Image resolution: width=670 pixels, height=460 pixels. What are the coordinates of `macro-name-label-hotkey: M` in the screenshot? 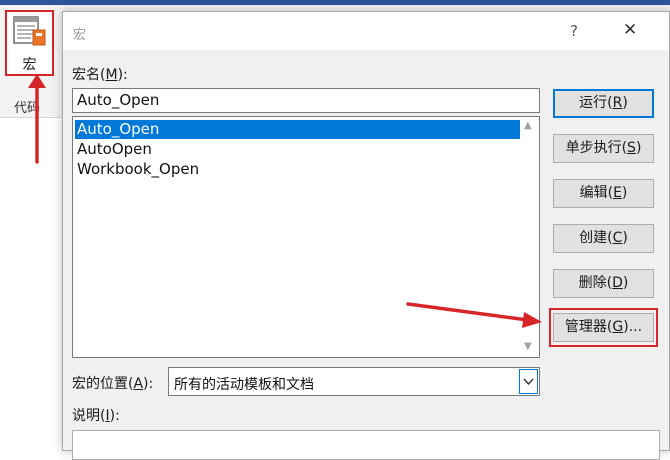 It's located at (111, 75).